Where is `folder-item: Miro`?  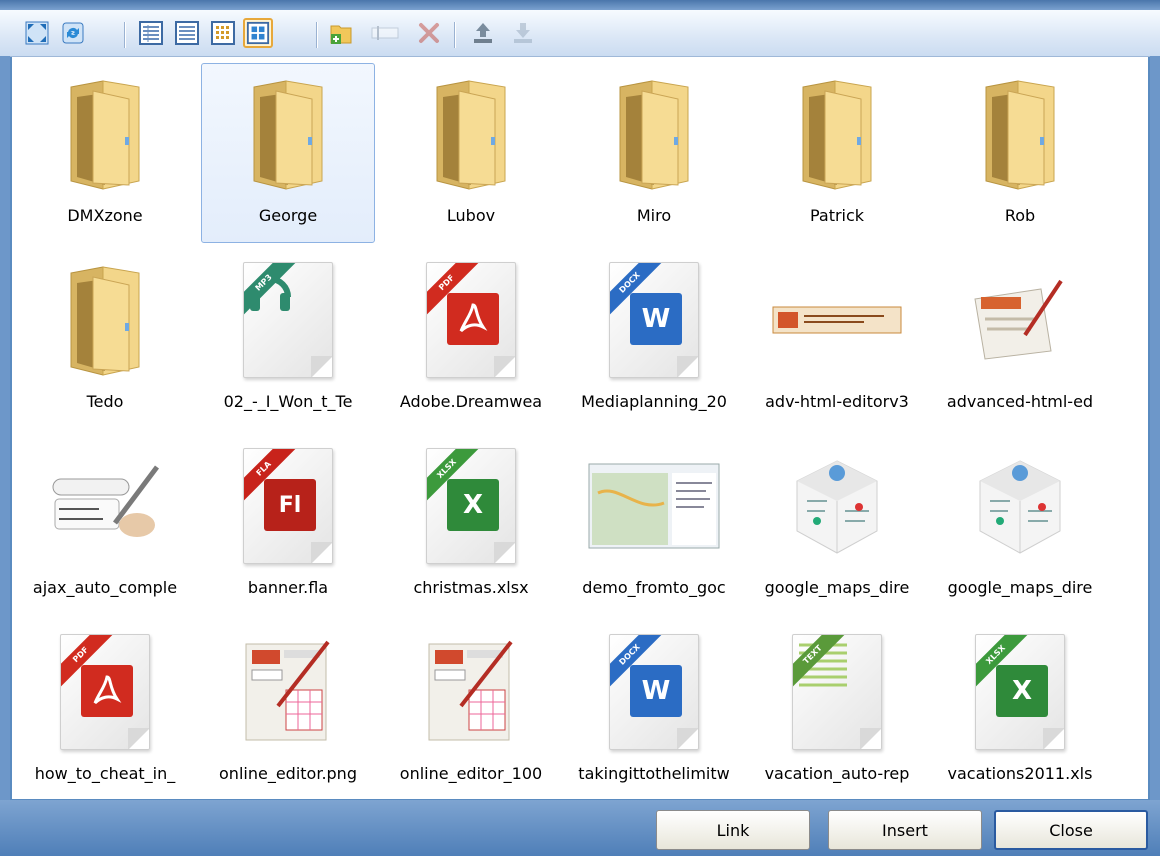 folder-item: Miro is located at coordinates (654, 153).